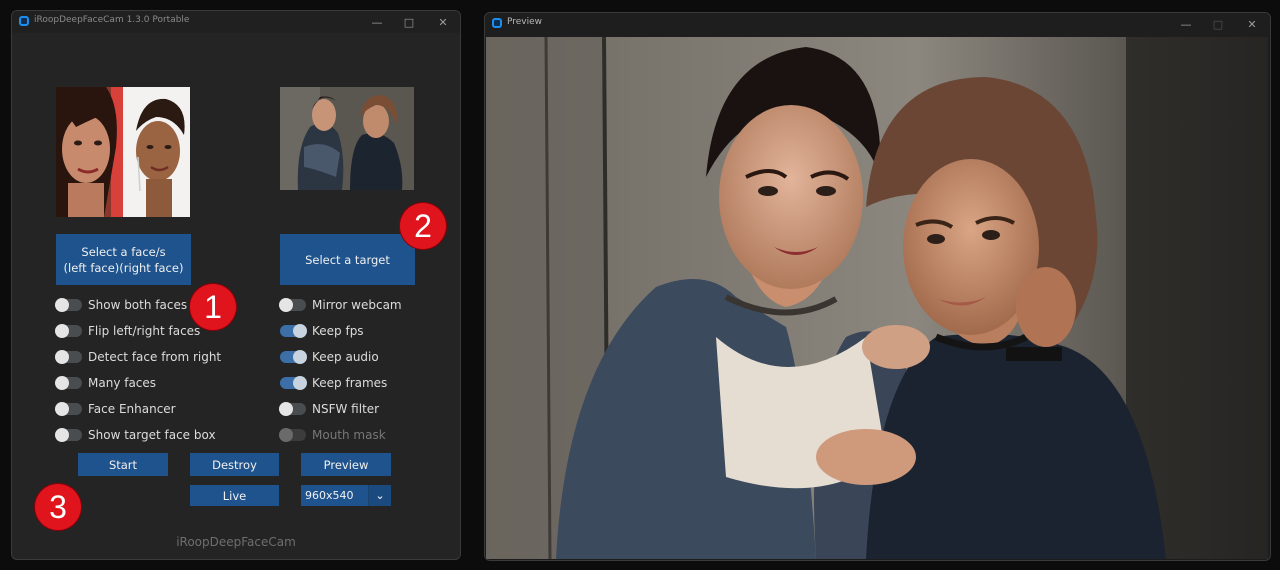 The height and width of the screenshot is (570, 1280). I want to click on switch-label: Flip left/right faces, so click(144, 331).